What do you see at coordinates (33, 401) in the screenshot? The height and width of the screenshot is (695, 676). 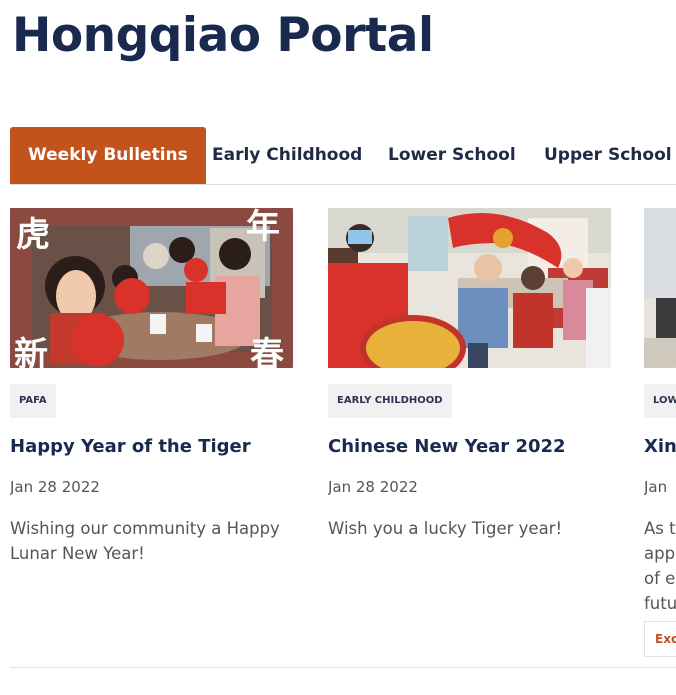 I see `category-badge: PAFA` at bounding box center [33, 401].